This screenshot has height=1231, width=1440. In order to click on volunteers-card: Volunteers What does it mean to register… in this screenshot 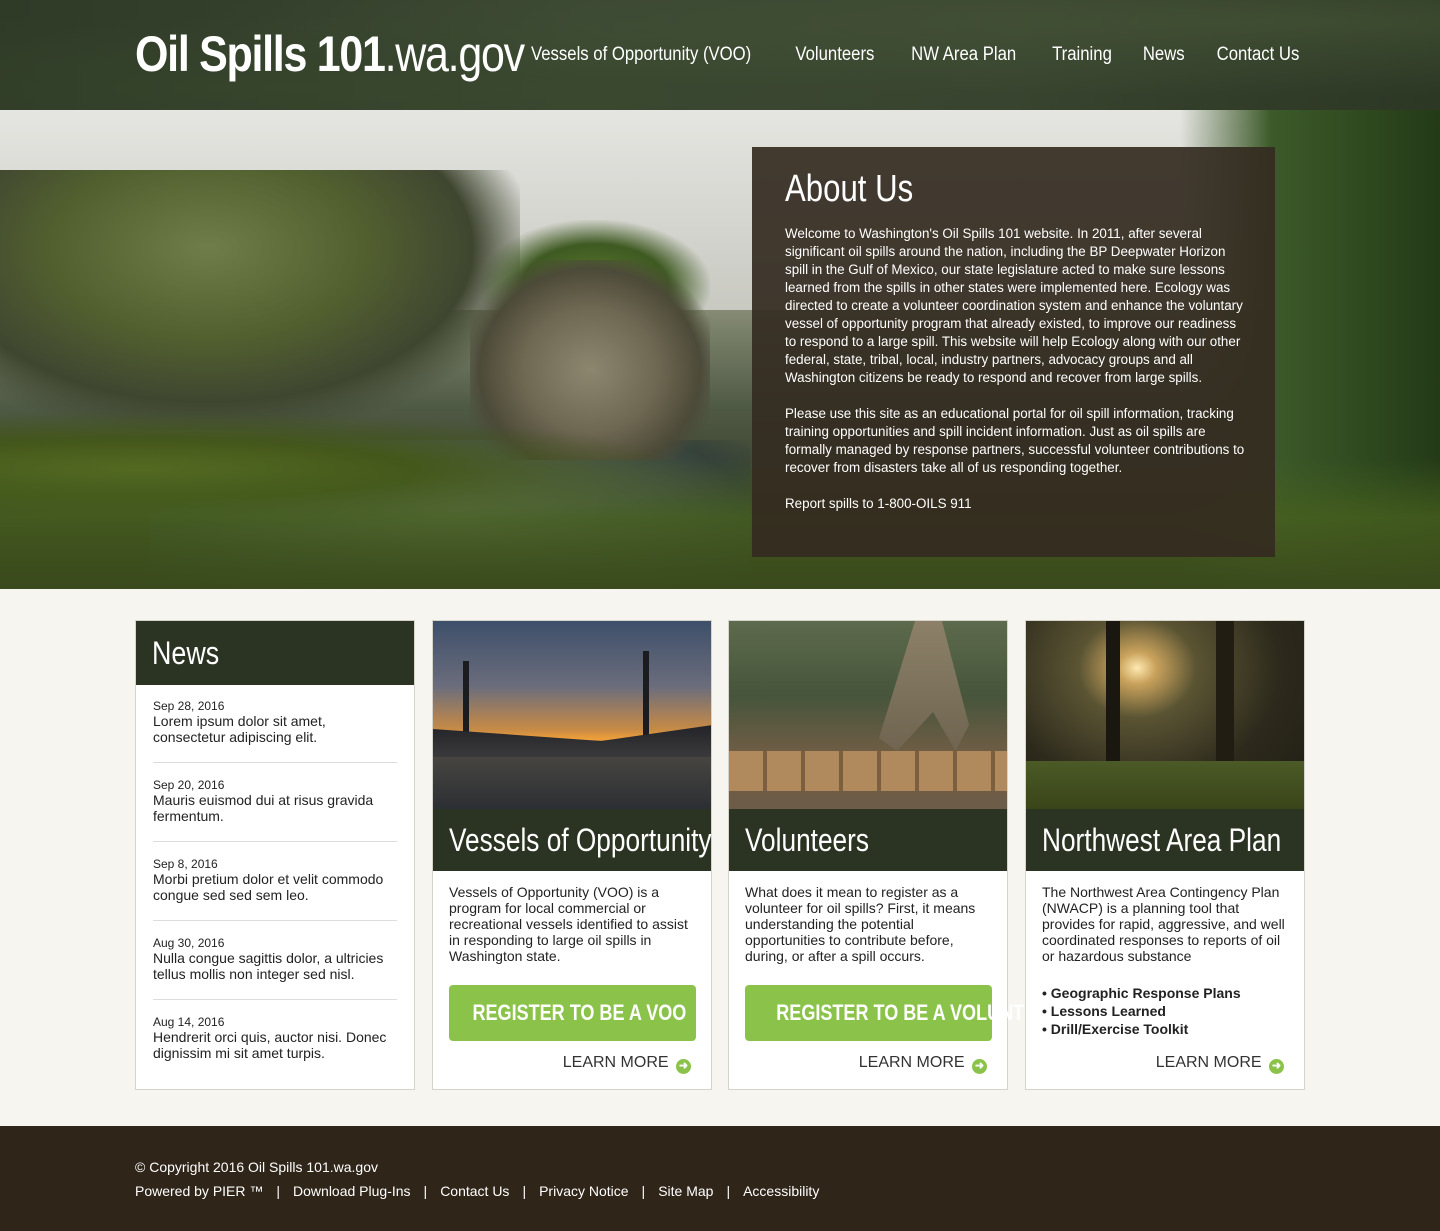, I will do `click(894, 855)`.